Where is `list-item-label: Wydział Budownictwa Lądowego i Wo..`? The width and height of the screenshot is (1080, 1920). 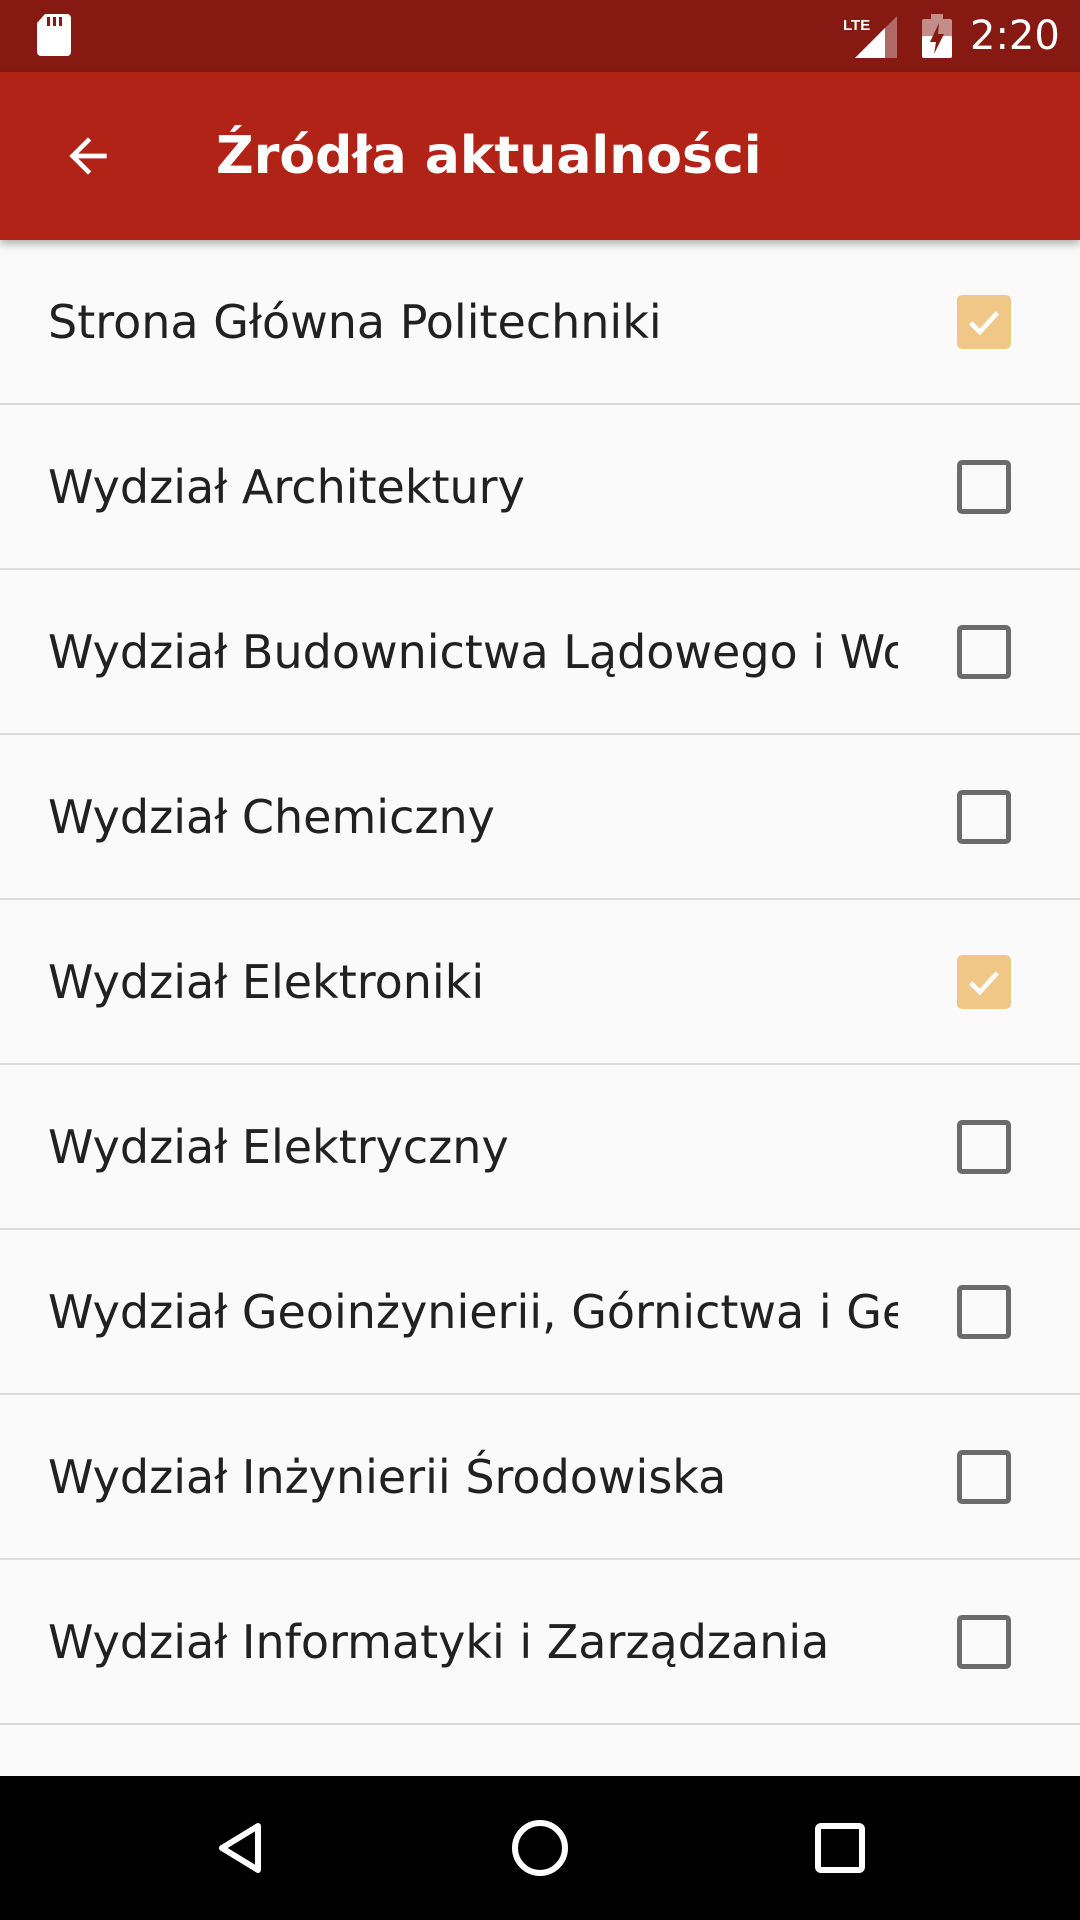
list-item-label: Wydział Budownictwa Lądowego i Wo.. is located at coordinates (473, 651).